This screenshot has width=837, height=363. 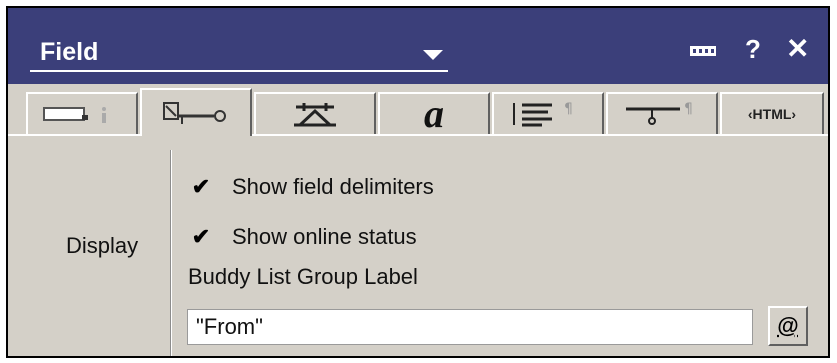 I want to click on font-style-icon: a, so click(x=434, y=113).